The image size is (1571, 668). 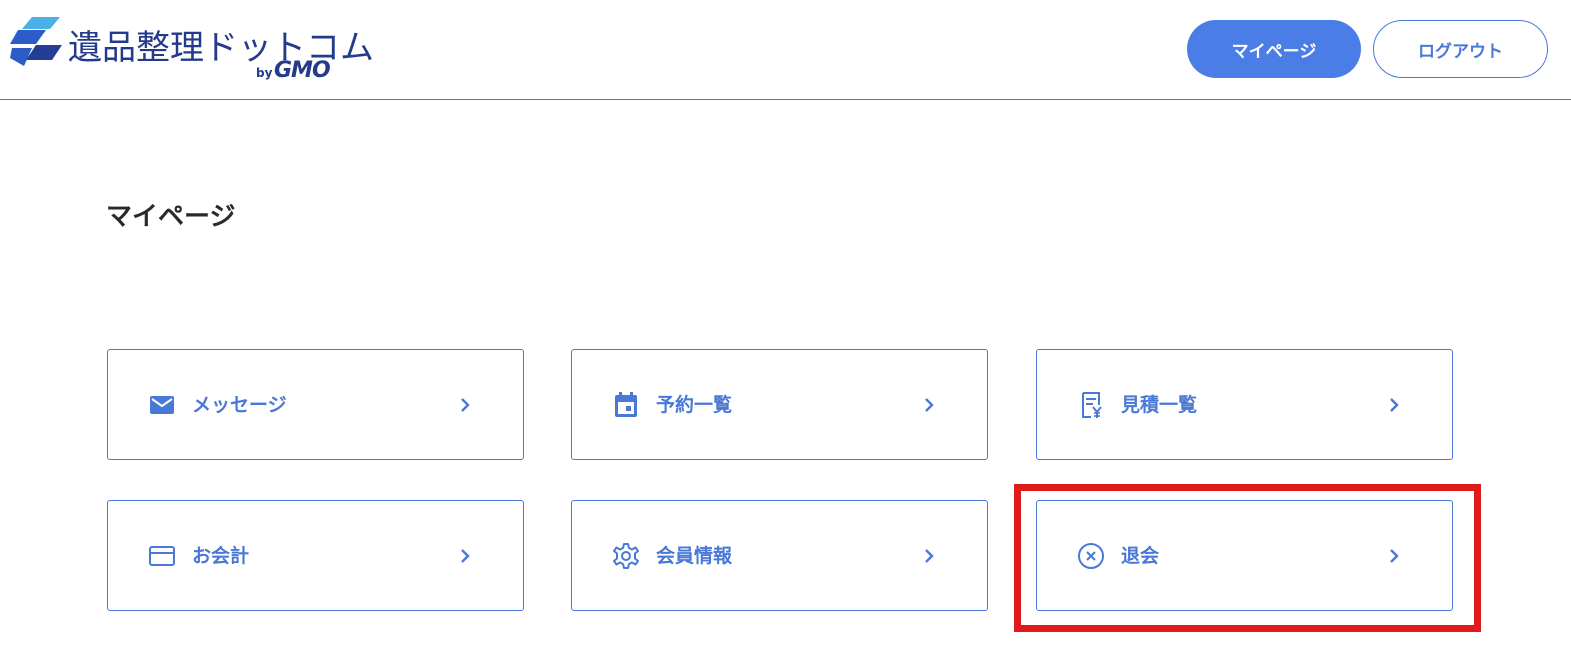 What do you see at coordinates (694, 556) in the screenshot?
I see `menu-card-label: 会員情報` at bounding box center [694, 556].